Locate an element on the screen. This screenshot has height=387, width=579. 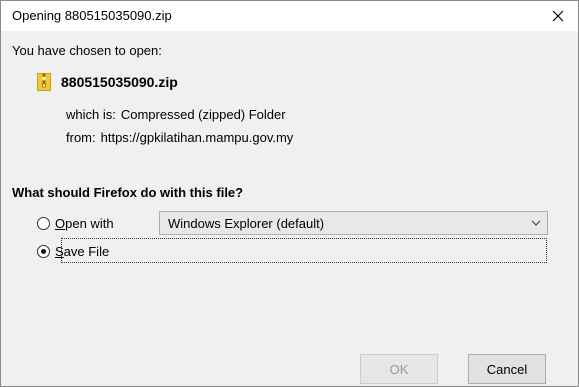
window-title: Opening 880515035090.zip is located at coordinates (92, 15).